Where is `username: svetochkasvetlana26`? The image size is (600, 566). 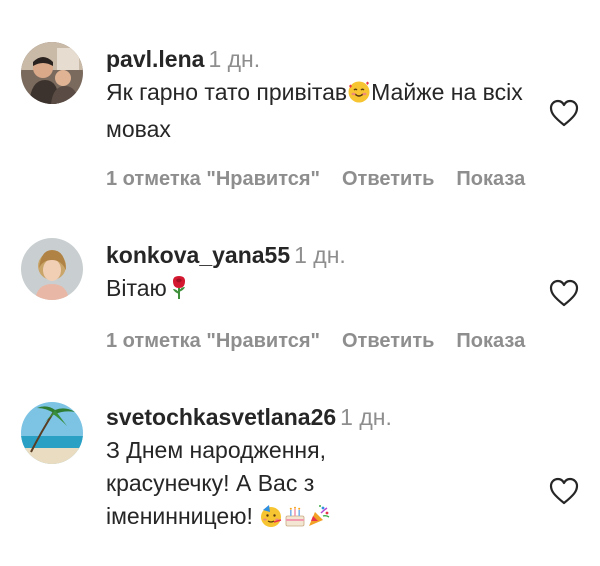 username: svetochkasvetlana26 is located at coordinates (221, 417).